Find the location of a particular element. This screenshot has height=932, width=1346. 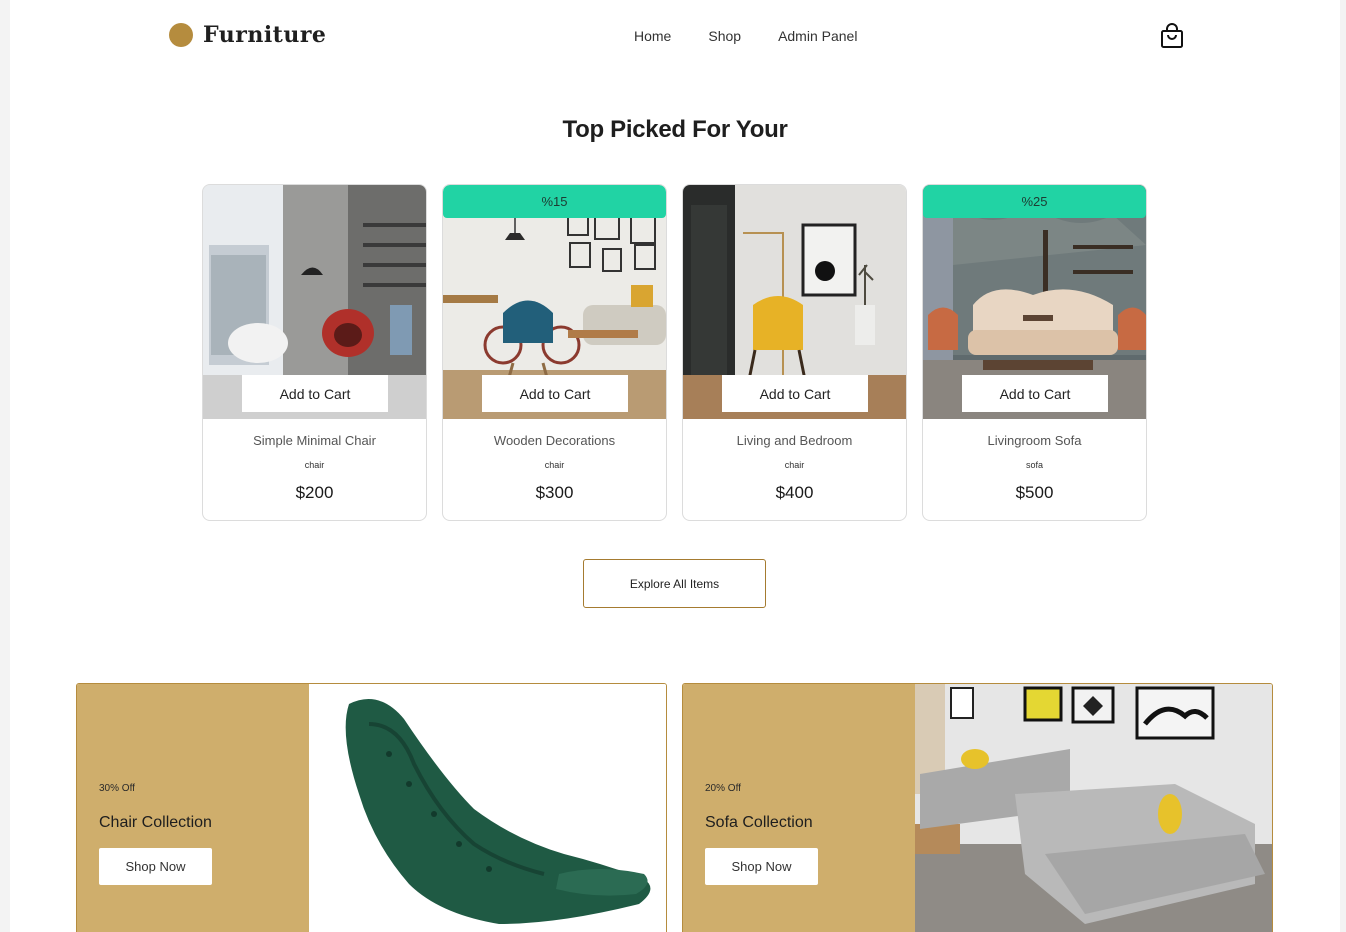

promo-banner-sofa: 20% Off Sofa Collection Shop Now is located at coordinates (977, 807).